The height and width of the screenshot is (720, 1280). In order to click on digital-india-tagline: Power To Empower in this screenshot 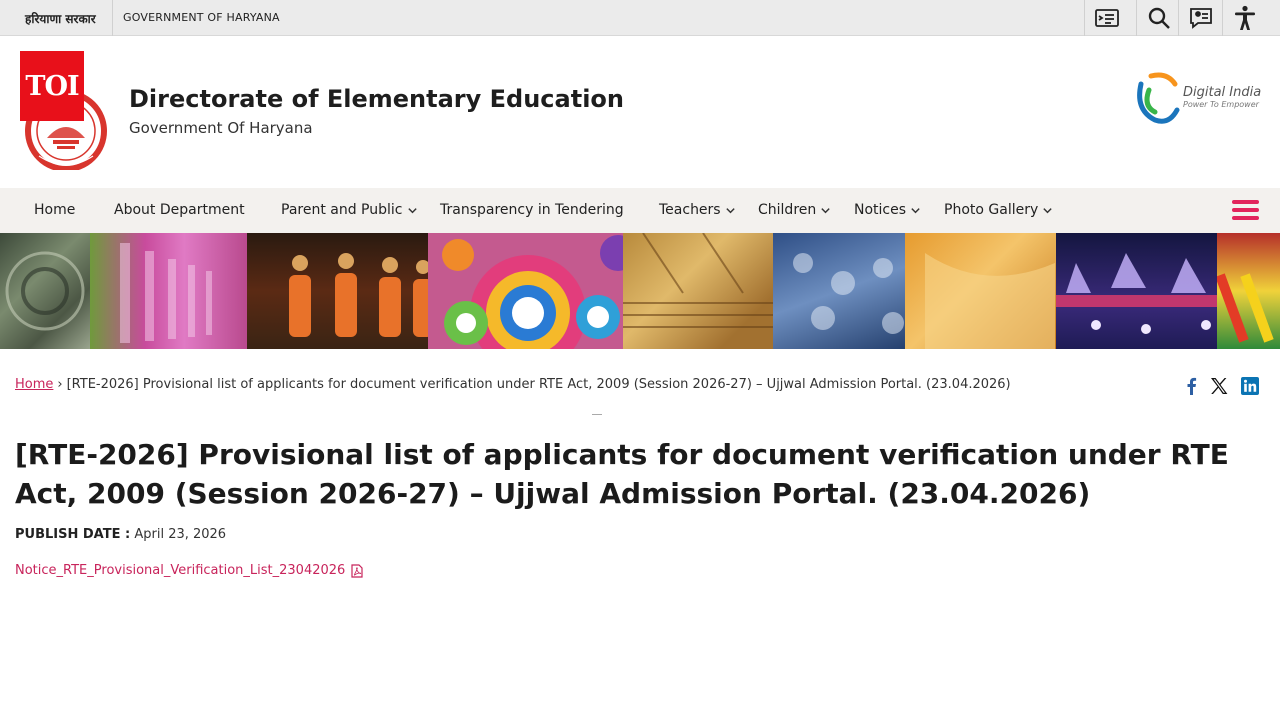, I will do `click(1221, 104)`.